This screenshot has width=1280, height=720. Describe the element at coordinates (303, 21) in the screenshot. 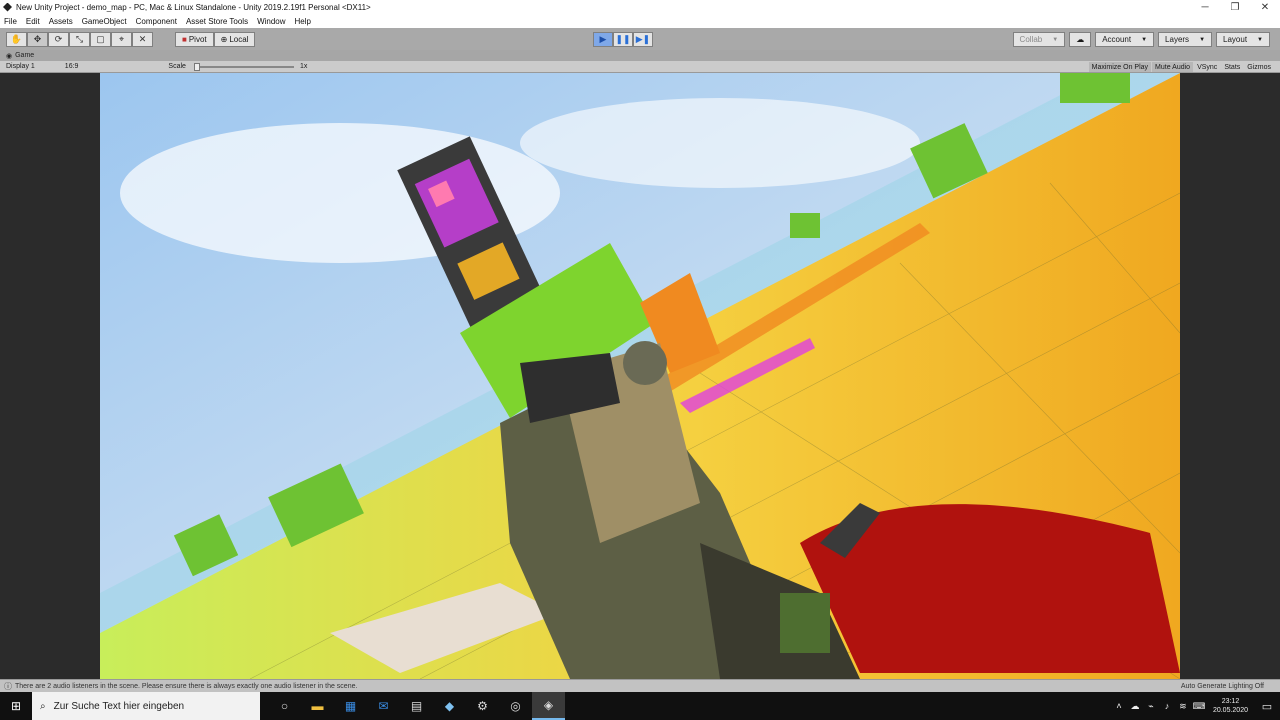

I see `menu-help: Help` at that location.